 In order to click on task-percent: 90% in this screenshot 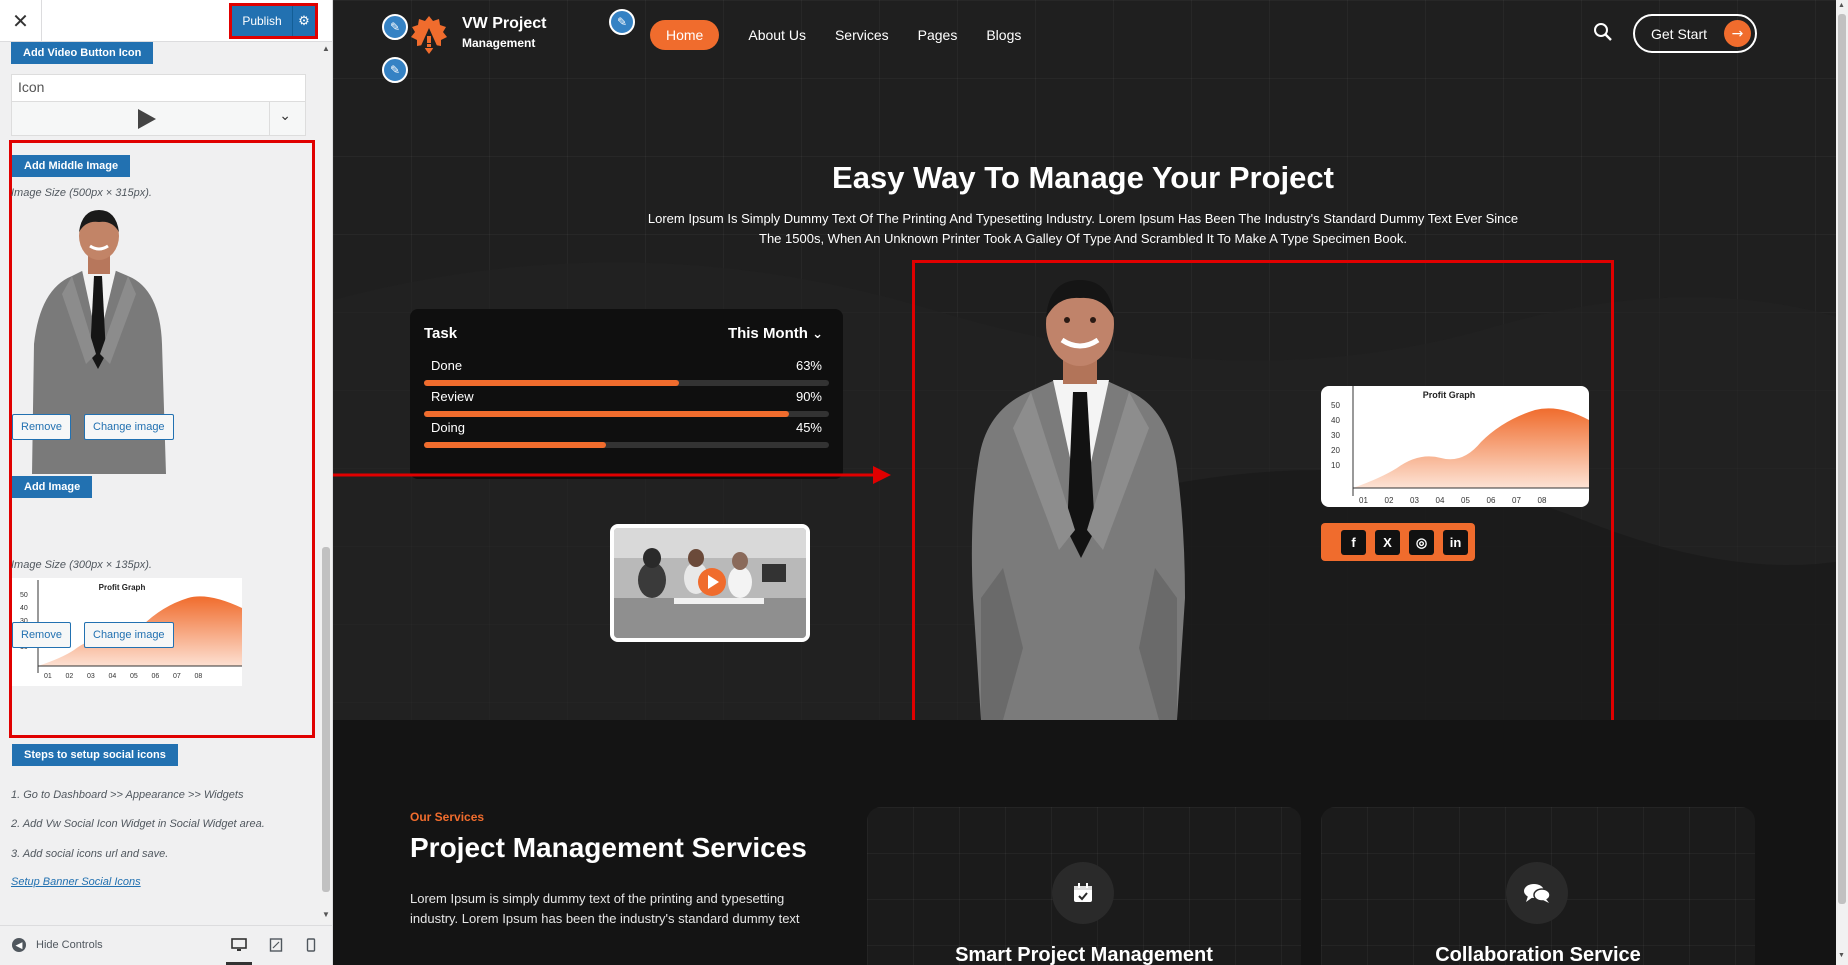, I will do `click(808, 396)`.